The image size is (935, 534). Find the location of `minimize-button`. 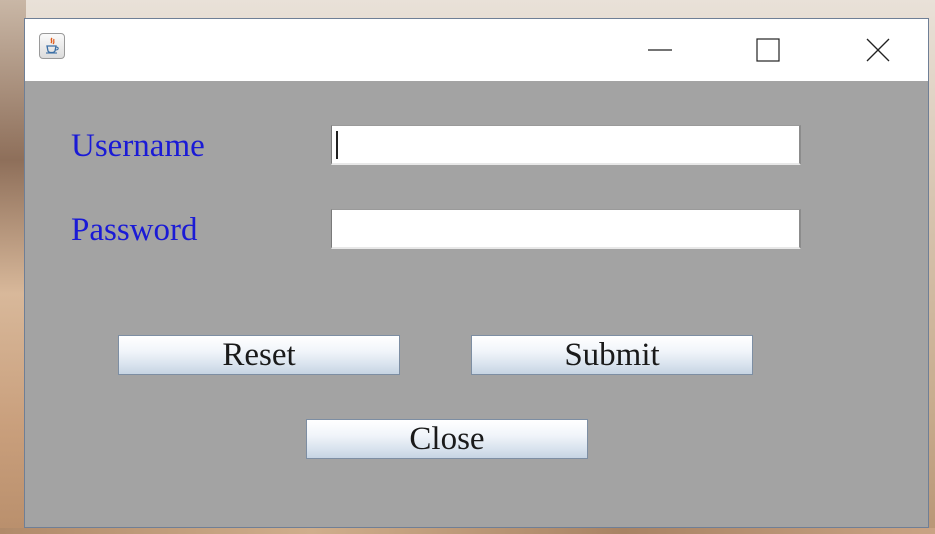

minimize-button is located at coordinates (660, 50).